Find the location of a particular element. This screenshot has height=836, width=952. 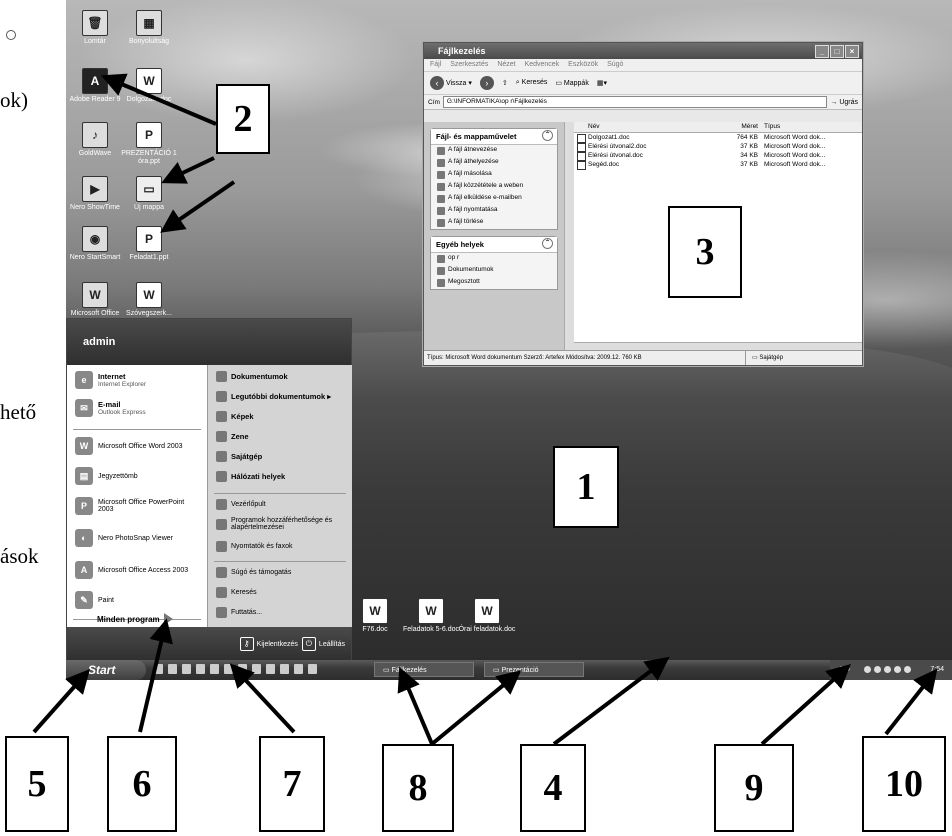

label-3: 3 is located at coordinates (705, 252).